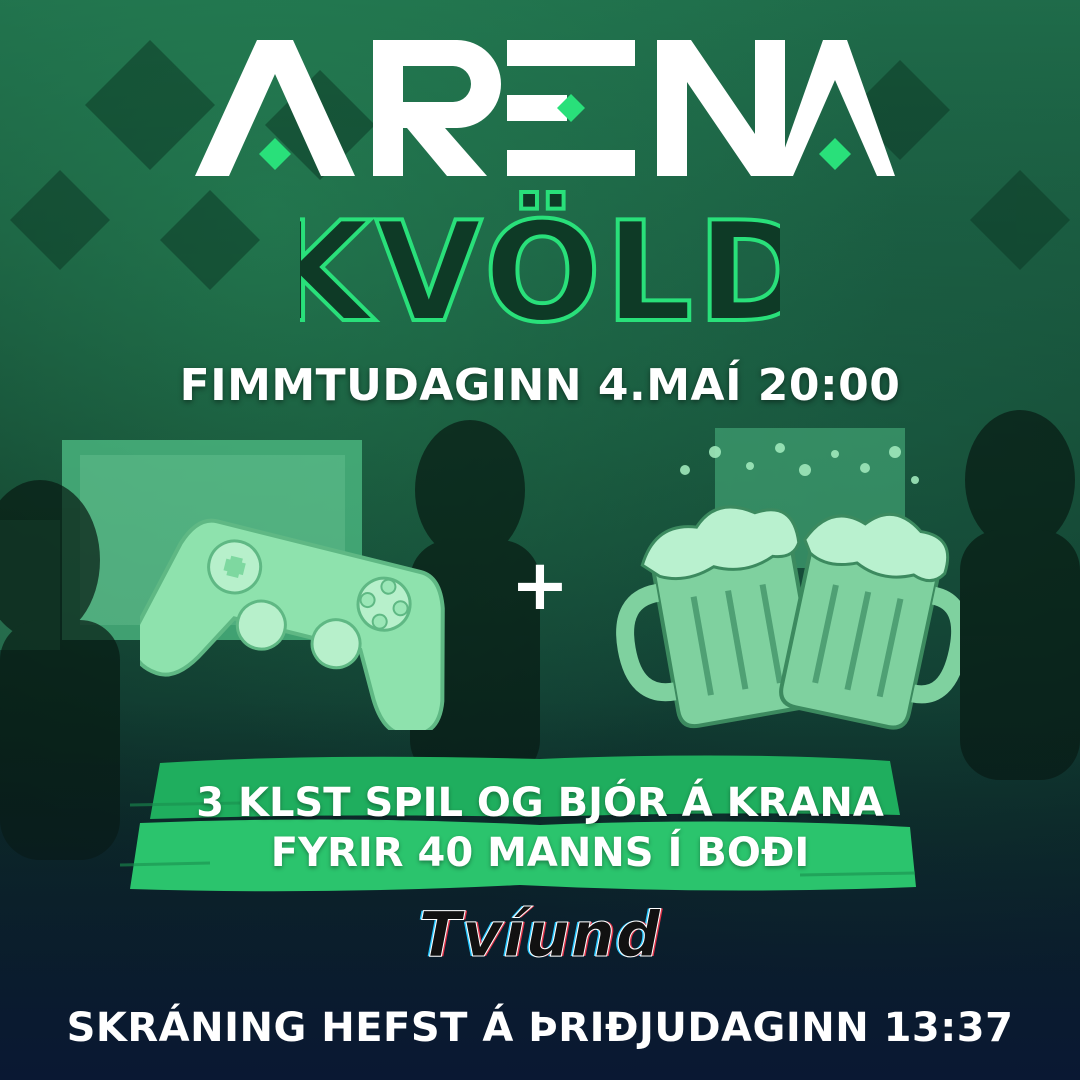 The image size is (1080, 1080). Describe the element at coordinates (540, 935) in the screenshot. I see `sponsor-logo-tviund: Tvíund` at that location.